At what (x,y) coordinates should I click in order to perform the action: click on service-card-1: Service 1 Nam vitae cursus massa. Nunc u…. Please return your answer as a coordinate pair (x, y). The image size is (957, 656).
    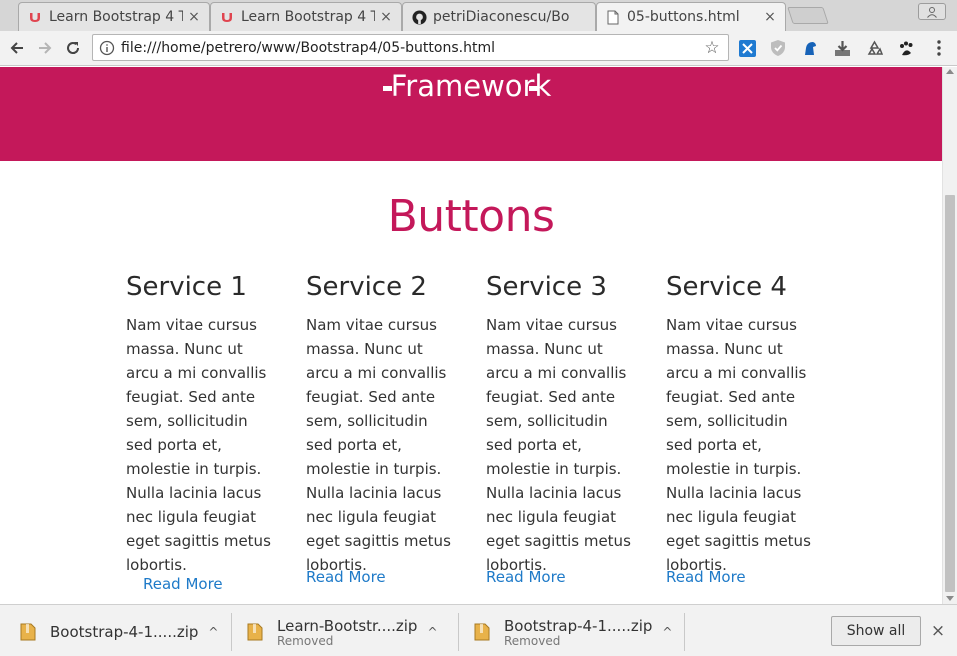
    Looking at the image, I should click on (201, 424).